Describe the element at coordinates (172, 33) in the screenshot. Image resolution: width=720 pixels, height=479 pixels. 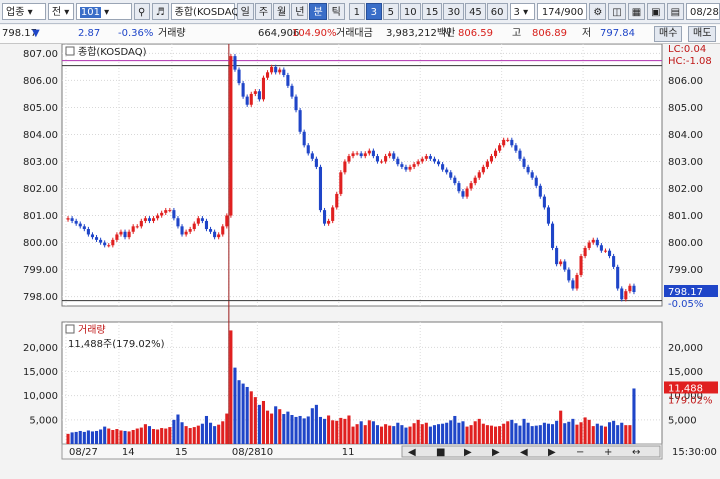
I see `volume-label: 거래량` at that location.